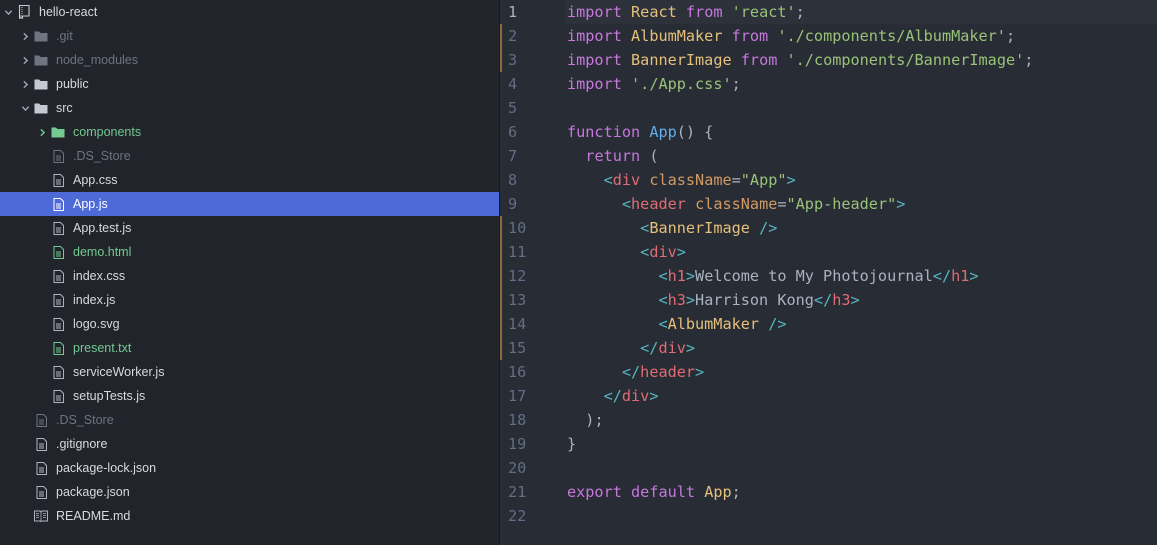 The width and height of the screenshot is (1157, 545). I want to click on code-token: Welcome to My Photojournal, so click(814, 276).